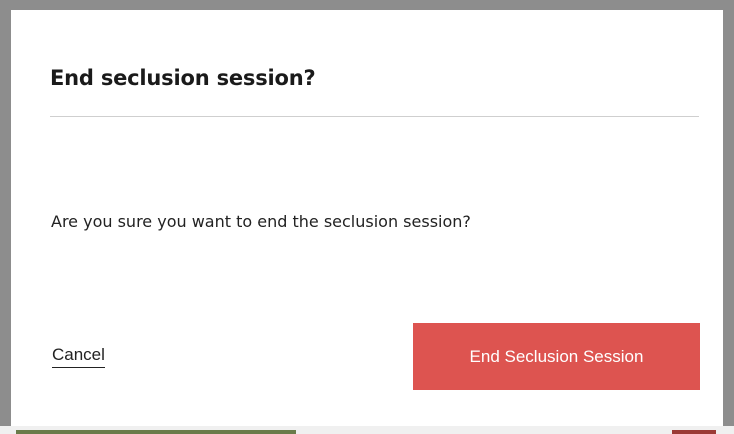 This screenshot has height=434, width=734. Describe the element at coordinates (374, 116) in the screenshot. I see `title-divider` at that location.